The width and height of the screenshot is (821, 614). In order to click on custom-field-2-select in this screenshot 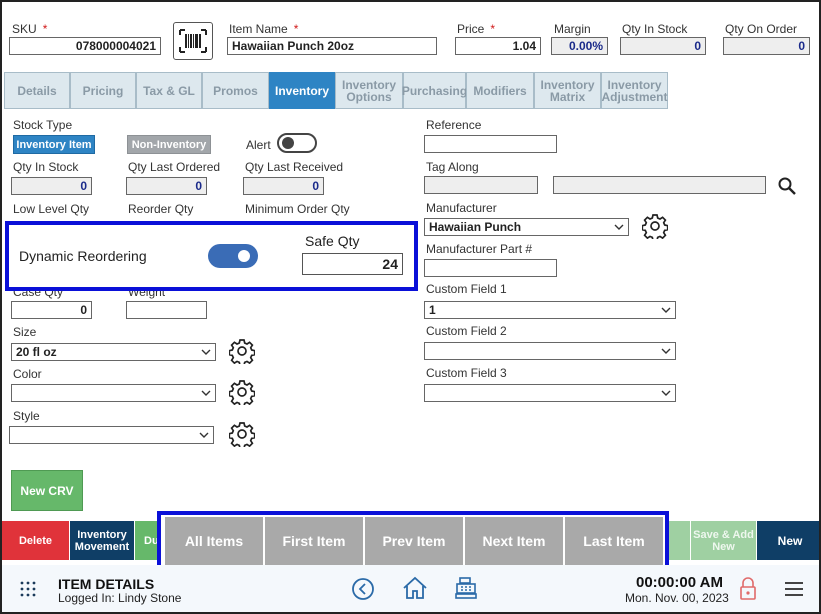, I will do `click(550, 351)`.